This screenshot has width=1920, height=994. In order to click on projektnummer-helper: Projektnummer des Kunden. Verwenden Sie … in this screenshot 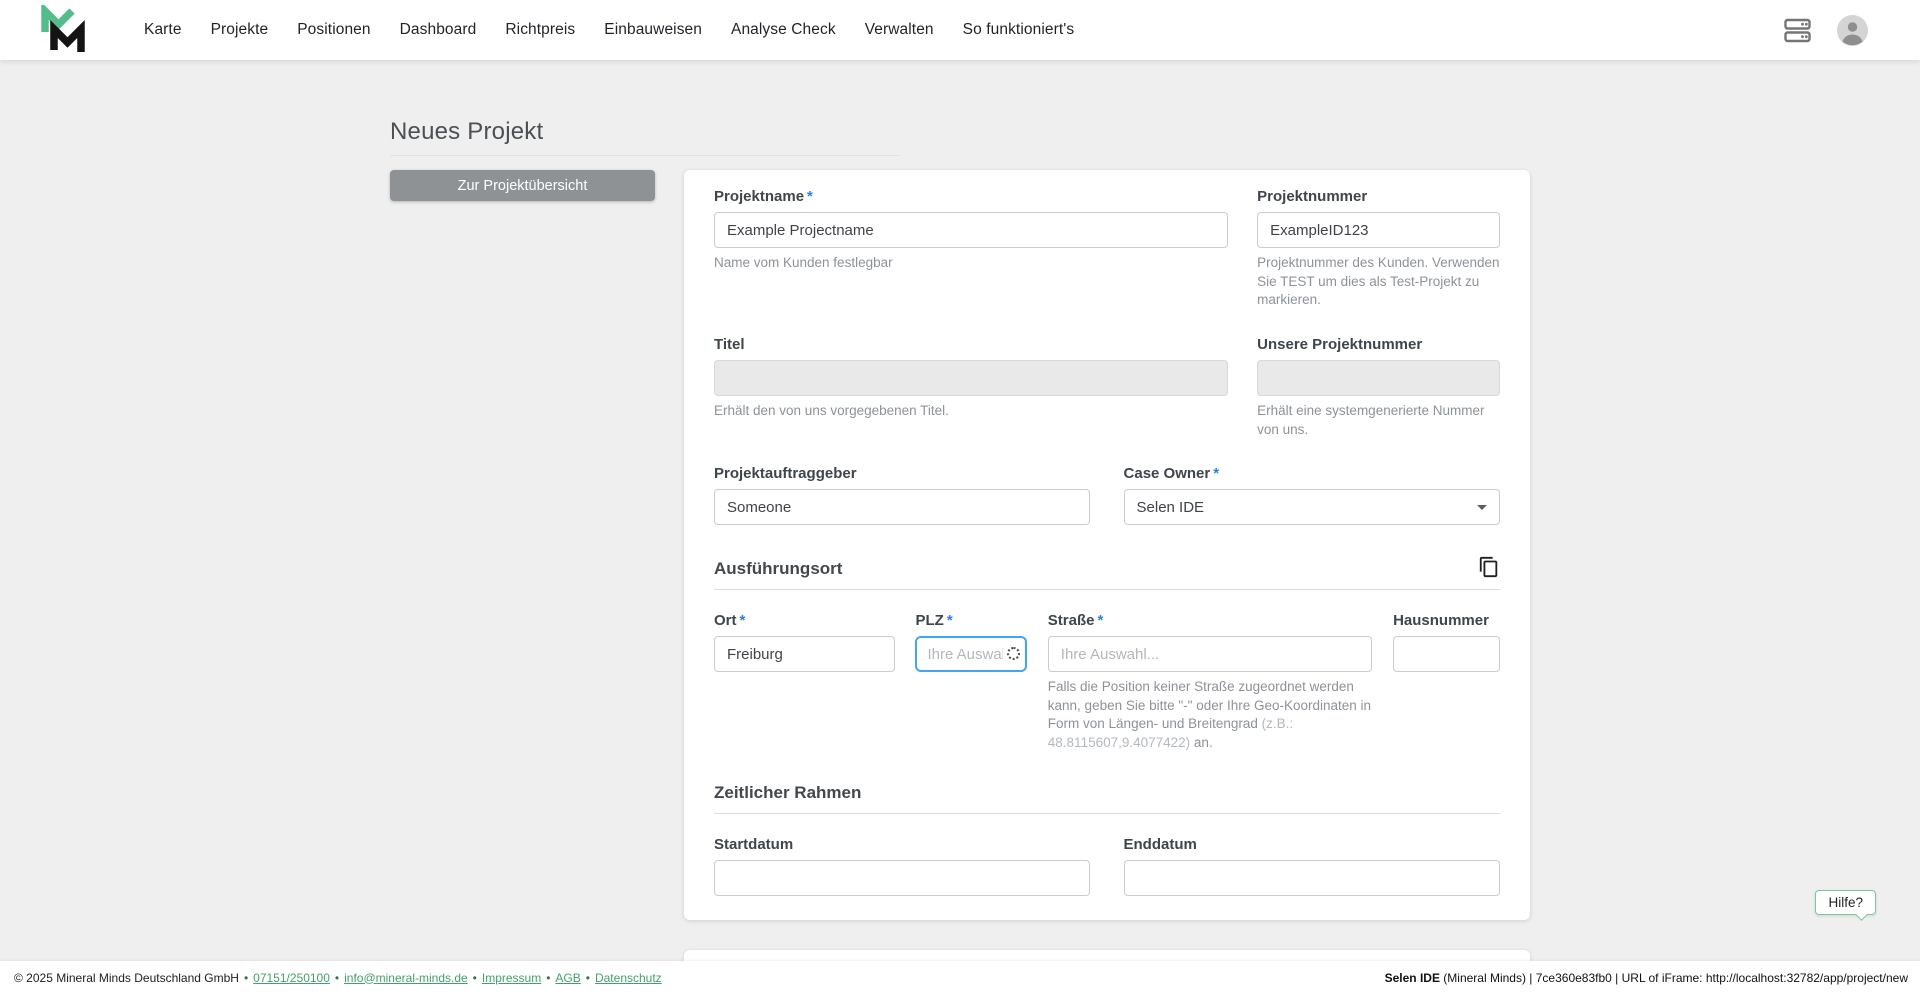, I will do `click(1378, 281)`.